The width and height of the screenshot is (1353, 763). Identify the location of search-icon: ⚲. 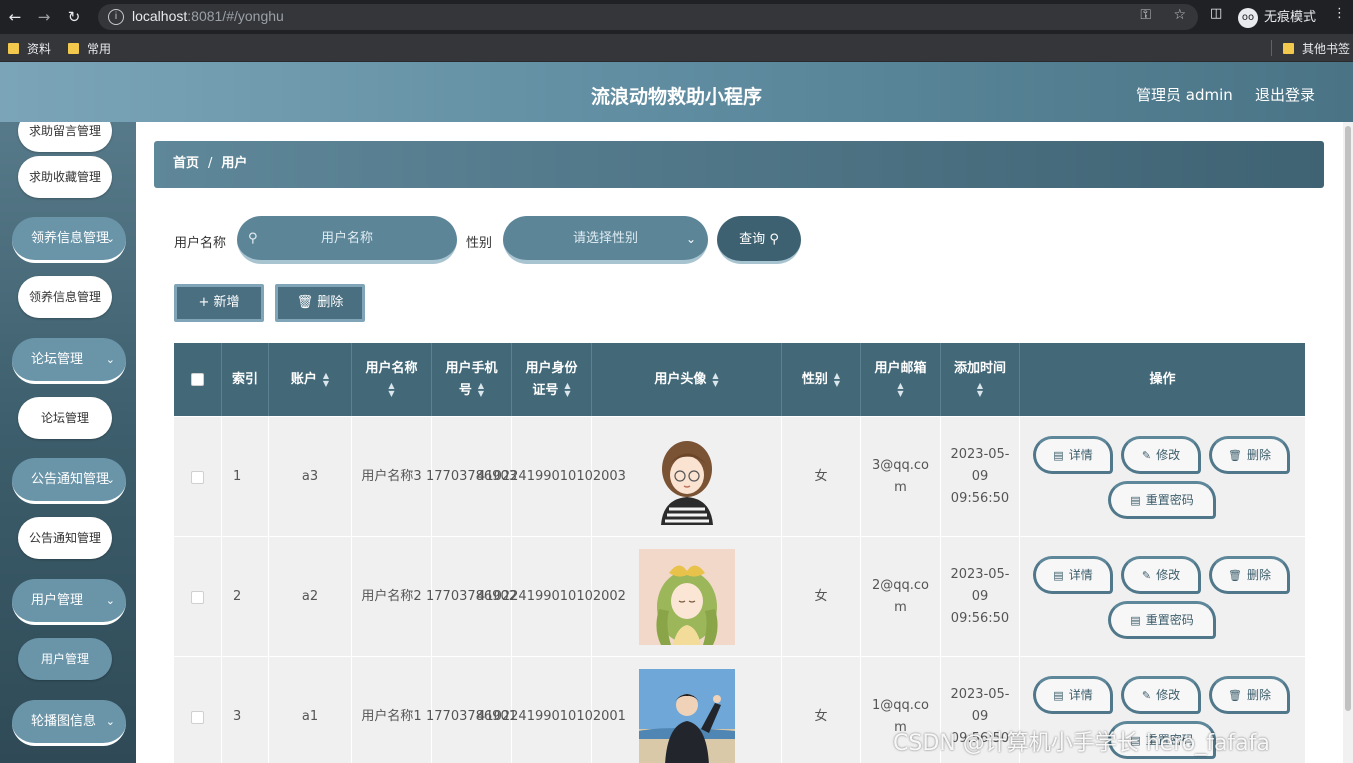
(253, 238).